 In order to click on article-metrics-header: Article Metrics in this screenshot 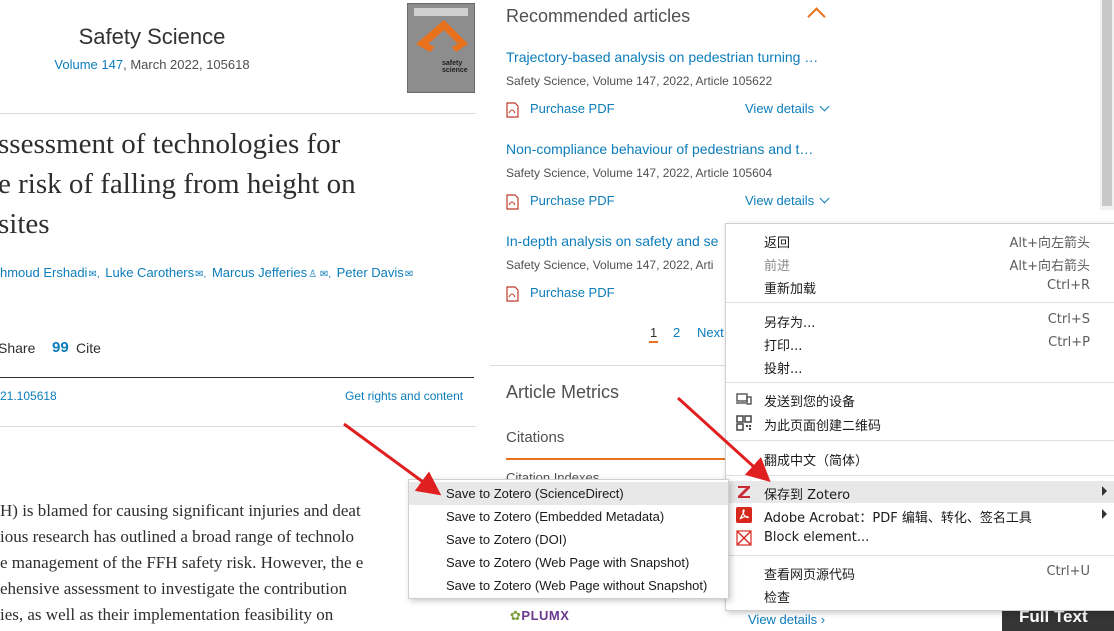, I will do `click(563, 392)`.